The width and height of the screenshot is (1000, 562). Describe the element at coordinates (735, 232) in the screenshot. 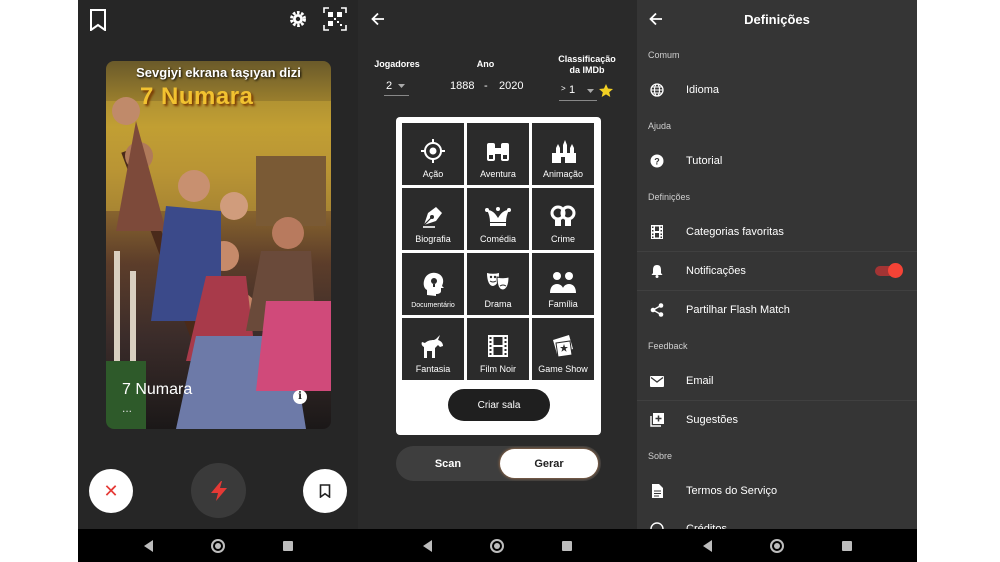

I see `settings-item-label: Categorias favoritas` at that location.